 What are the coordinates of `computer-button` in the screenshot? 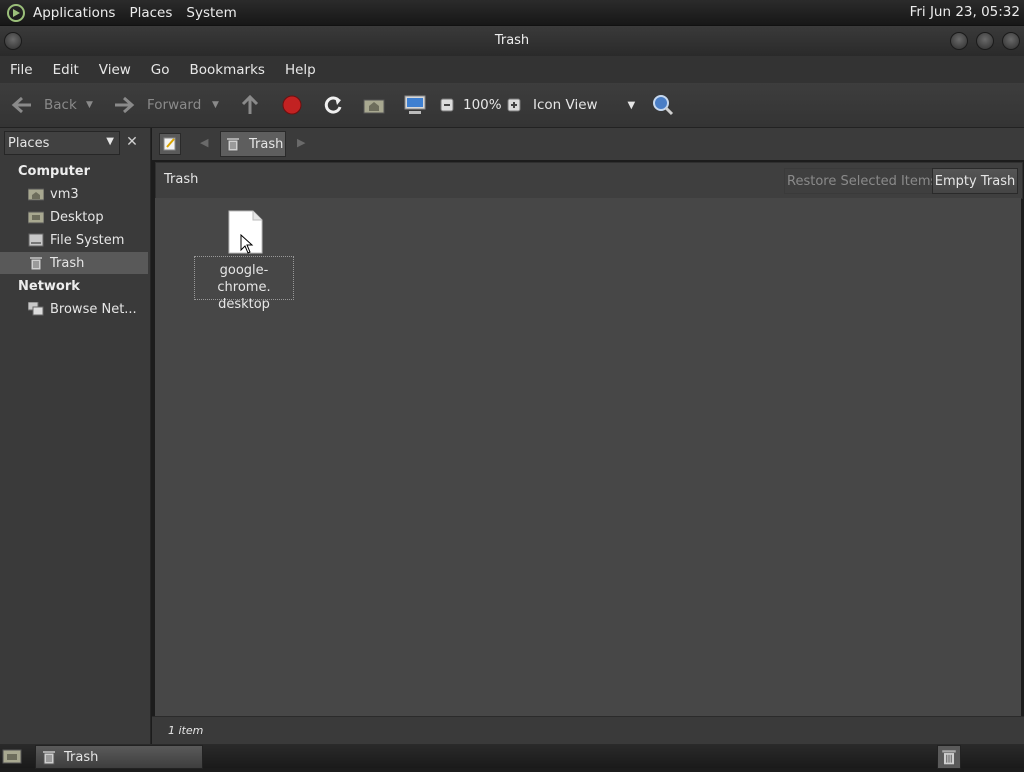 It's located at (415, 105).